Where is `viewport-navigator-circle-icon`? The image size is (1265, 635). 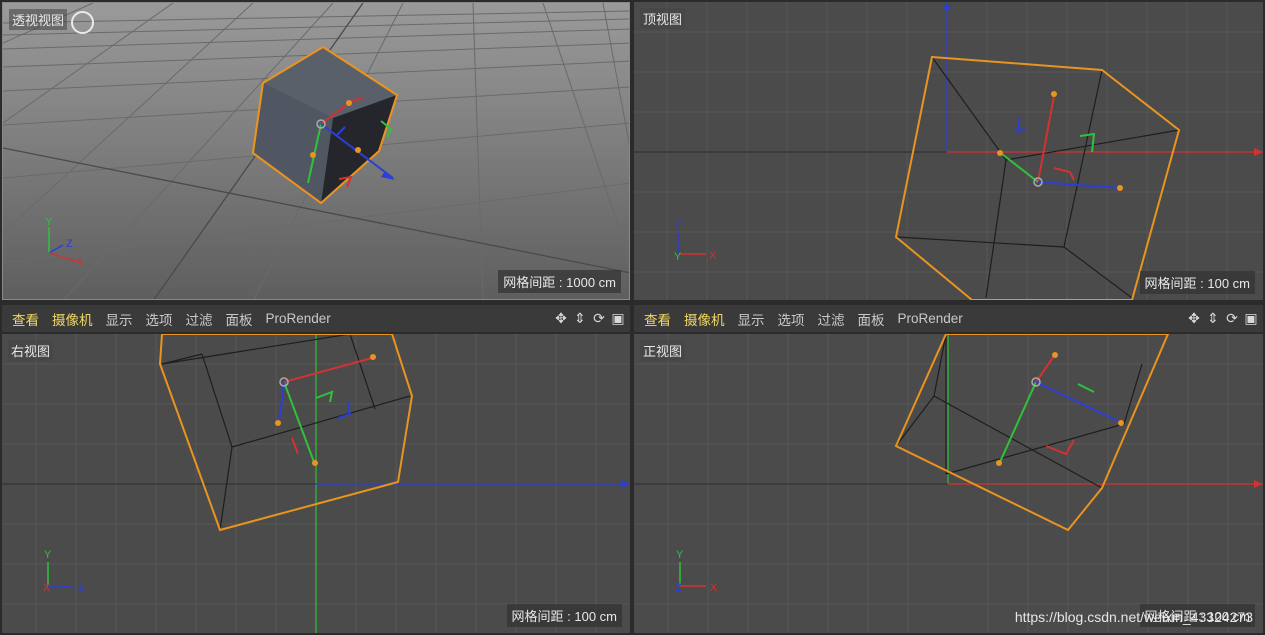
viewport-navigator-circle-icon is located at coordinates (82, 22).